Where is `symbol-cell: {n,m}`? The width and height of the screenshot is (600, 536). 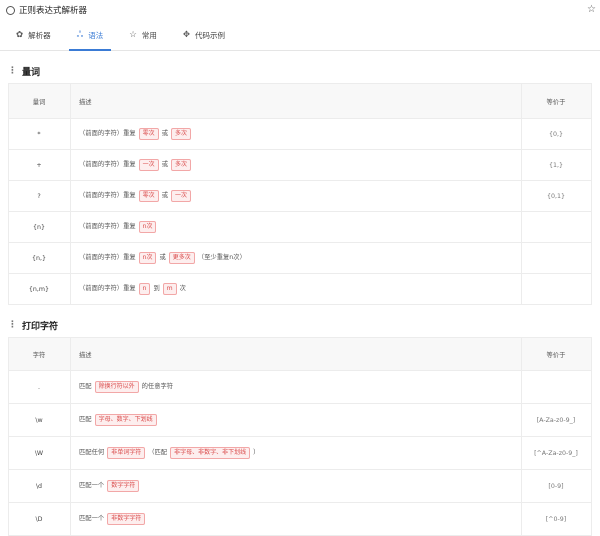
symbol-cell: {n,m} is located at coordinates (39, 289).